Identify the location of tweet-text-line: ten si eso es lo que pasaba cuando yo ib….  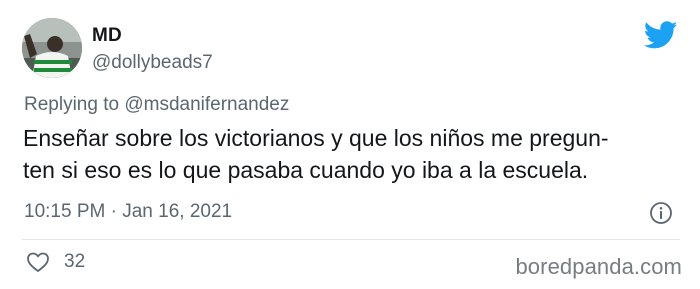
(306, 170).